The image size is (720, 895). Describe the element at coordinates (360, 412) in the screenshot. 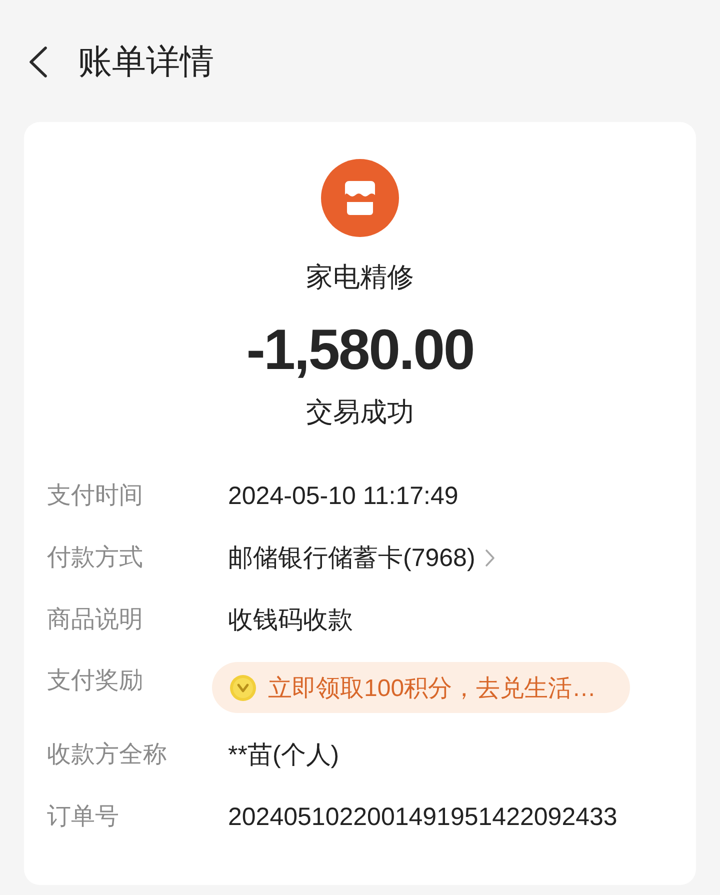

I see `transaction-status: 交易成功` at that location.